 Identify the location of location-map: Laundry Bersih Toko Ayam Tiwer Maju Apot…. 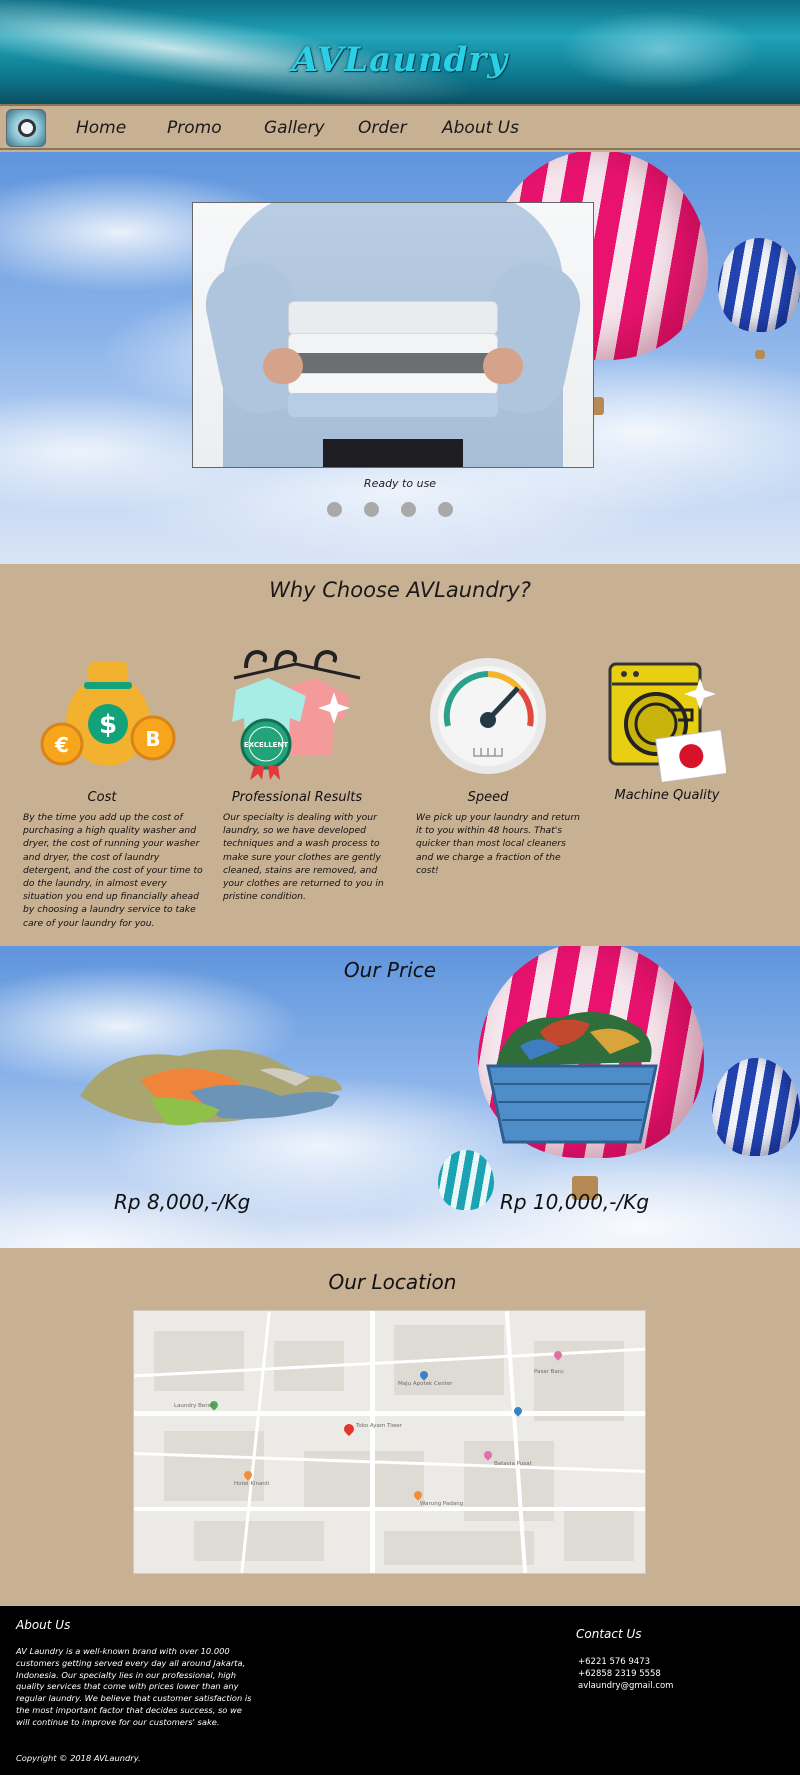
(389, 1442).